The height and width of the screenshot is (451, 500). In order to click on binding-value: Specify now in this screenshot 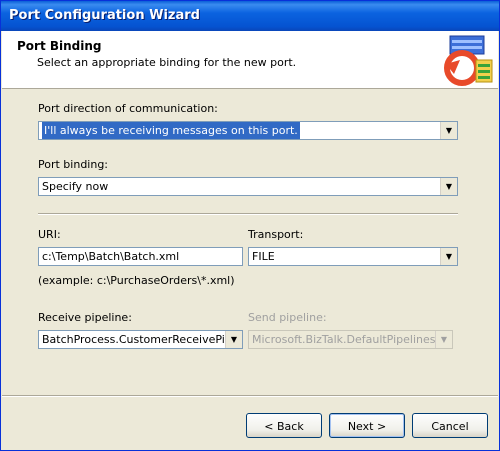, I will do `click(75, 186)`.